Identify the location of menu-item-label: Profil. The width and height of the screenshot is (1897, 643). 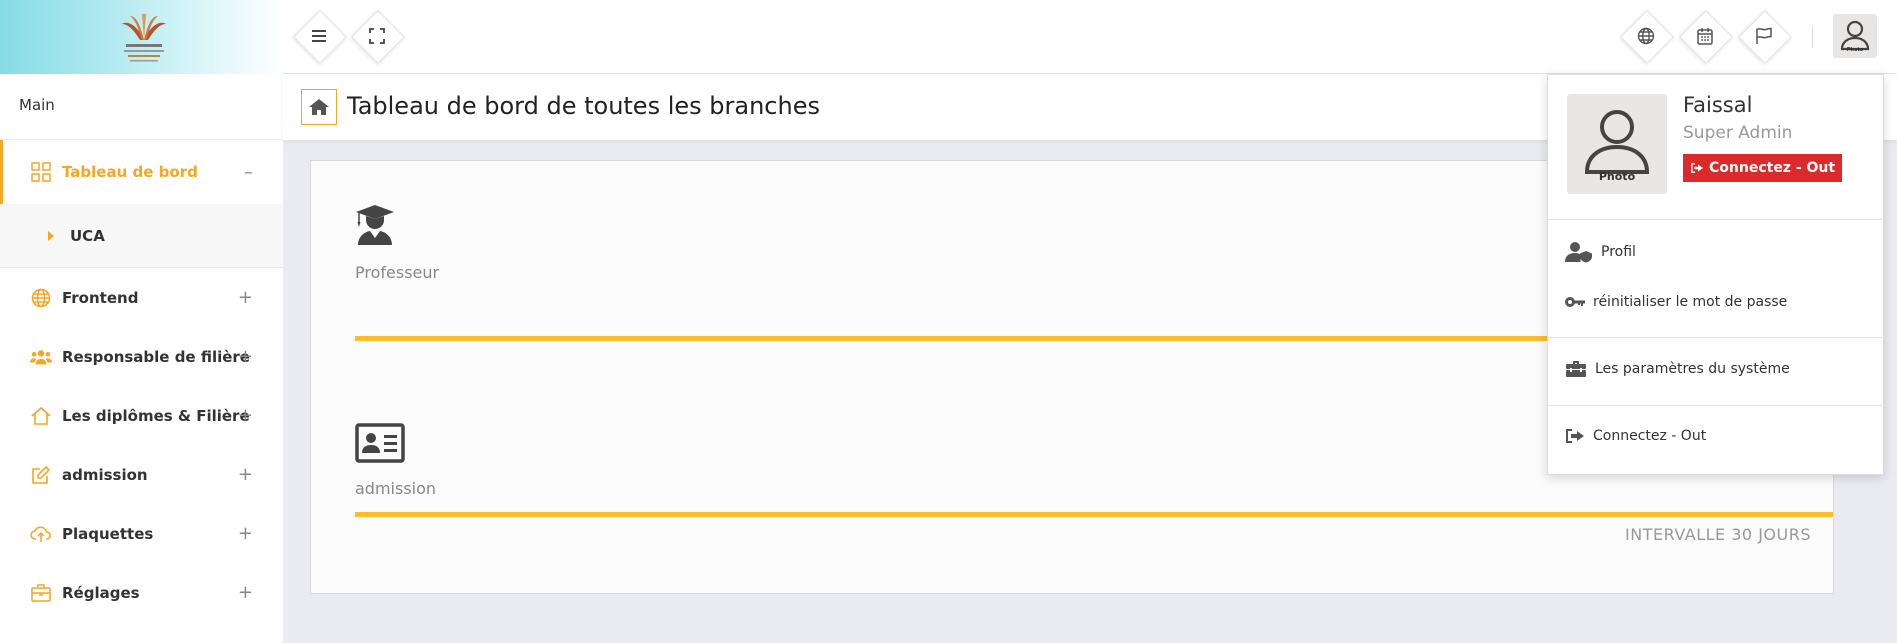
(1618, 252).